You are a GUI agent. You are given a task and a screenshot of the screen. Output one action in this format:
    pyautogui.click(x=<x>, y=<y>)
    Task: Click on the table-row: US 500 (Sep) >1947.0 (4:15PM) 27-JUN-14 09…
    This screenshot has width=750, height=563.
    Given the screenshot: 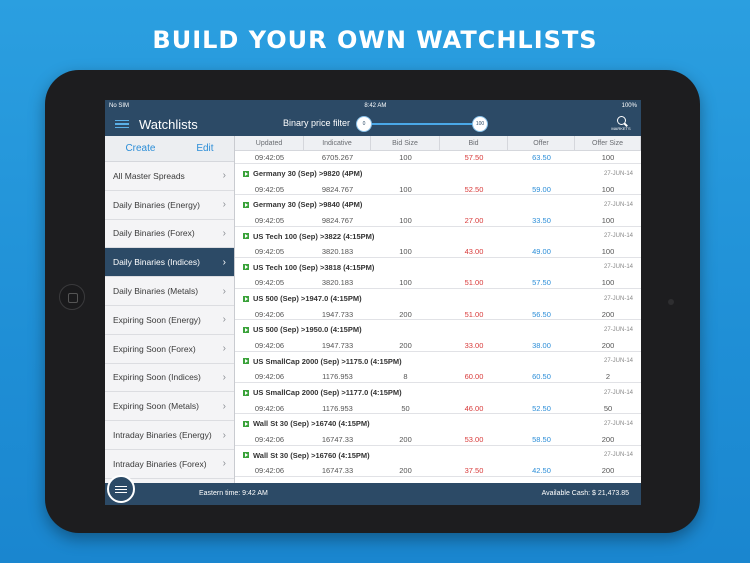 What is the action you would take?
    pyautogui.click(x=438, y=305)
    